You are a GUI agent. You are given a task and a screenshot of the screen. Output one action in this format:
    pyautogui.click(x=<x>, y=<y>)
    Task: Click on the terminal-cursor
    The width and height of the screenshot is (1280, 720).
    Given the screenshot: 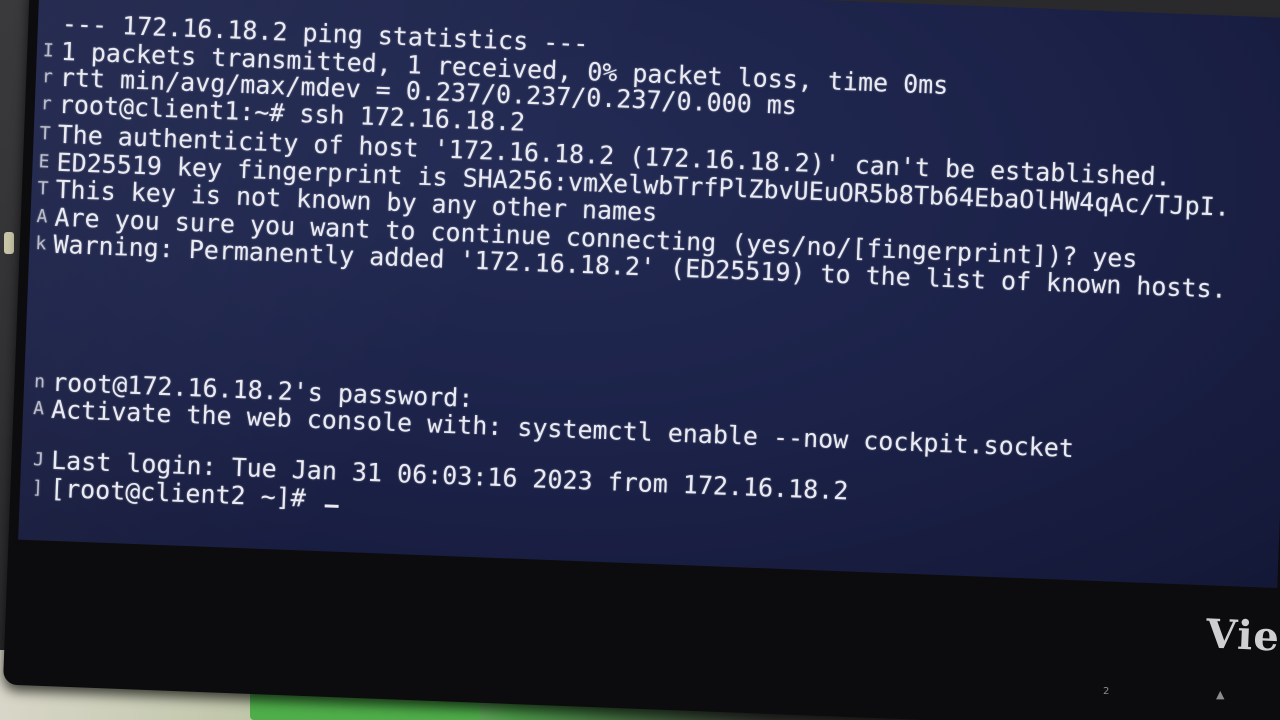 What is the action you would take?
    pyautogui.click(x=331, y=506)
    